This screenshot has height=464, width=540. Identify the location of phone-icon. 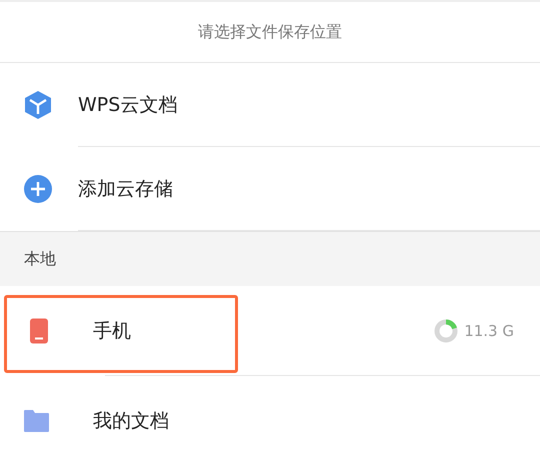
(39, 331).